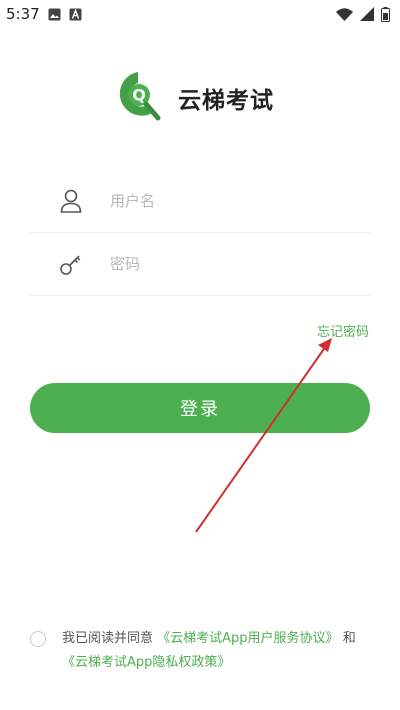 This screenshot has width=400, height=710. I want to click on a-badge-icon, so click(75, 14).